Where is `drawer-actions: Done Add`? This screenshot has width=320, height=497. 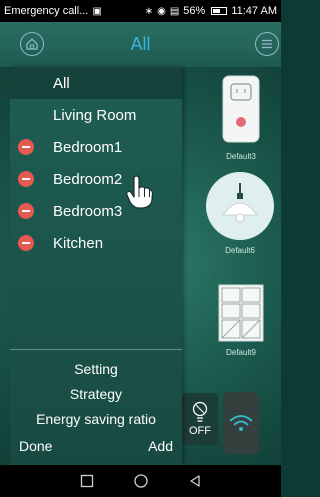 drawer-actions: Done Add is located at coordinates (96, 448).